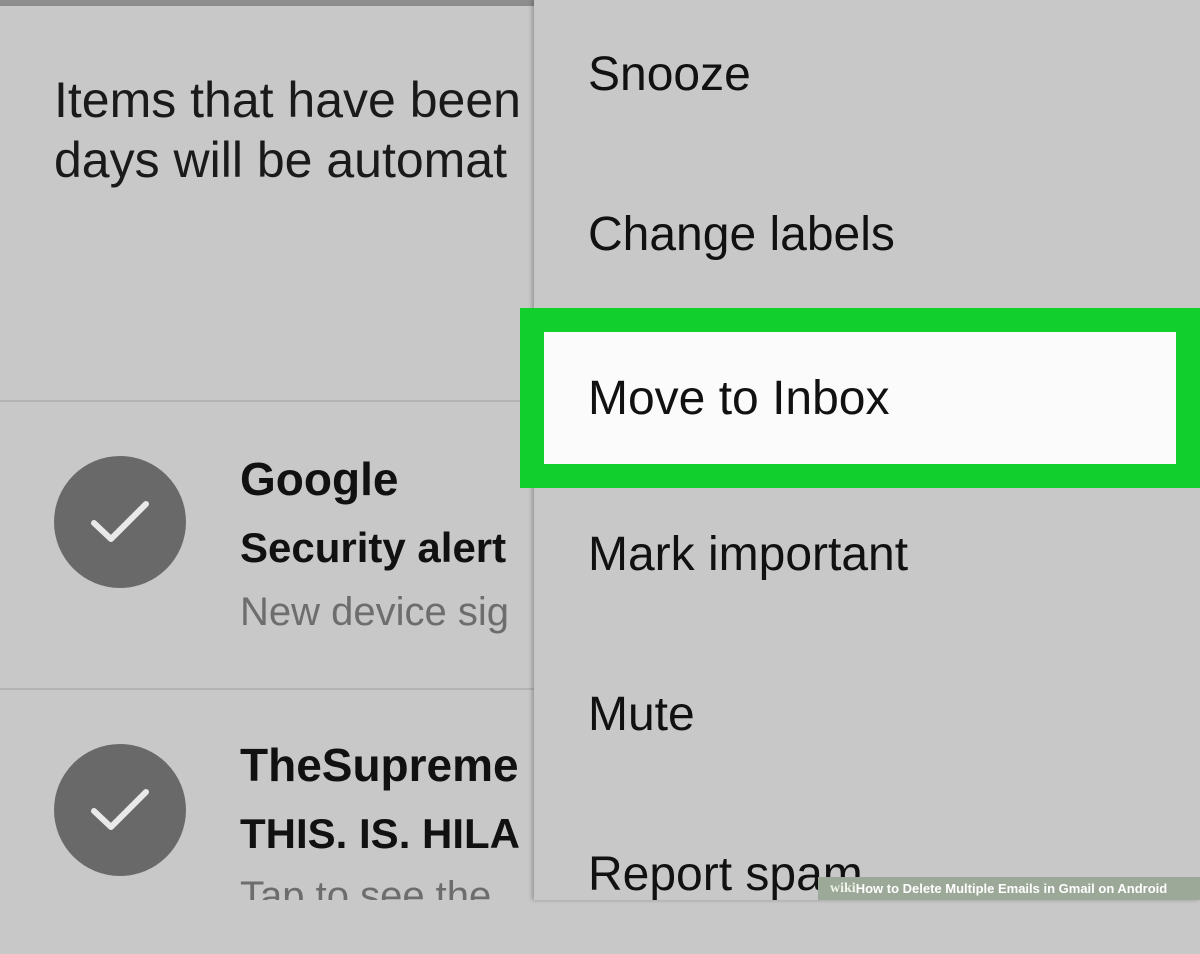 The image size is (1200, 954). What do you see at coordinates (380, 833) in the screenshot?
I see `email-subject: THIS. IS. HILA` at bounding box center [380, 833].